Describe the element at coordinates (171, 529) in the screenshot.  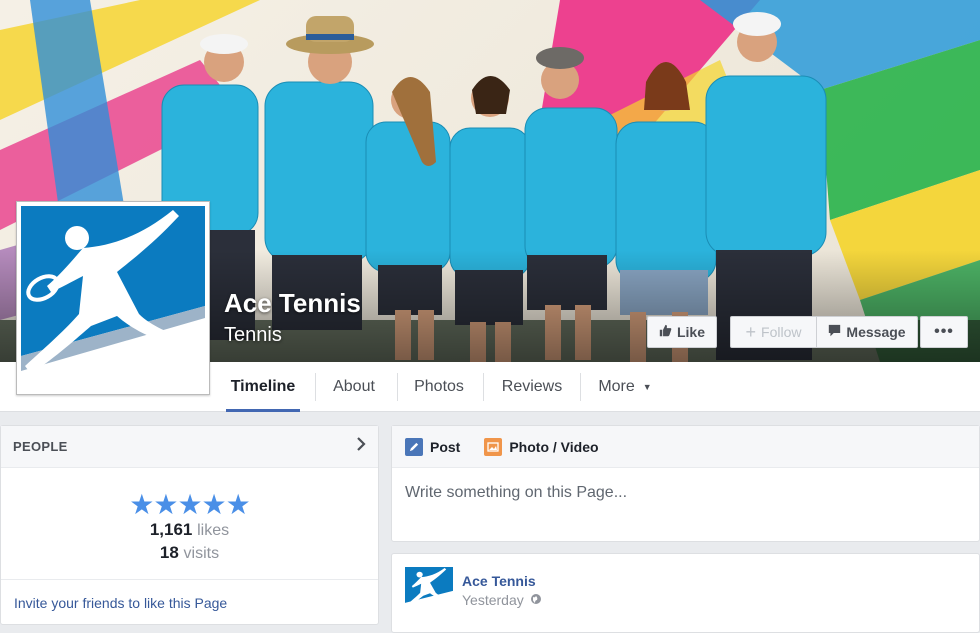
I see `likes-count: 1,161` at that location.